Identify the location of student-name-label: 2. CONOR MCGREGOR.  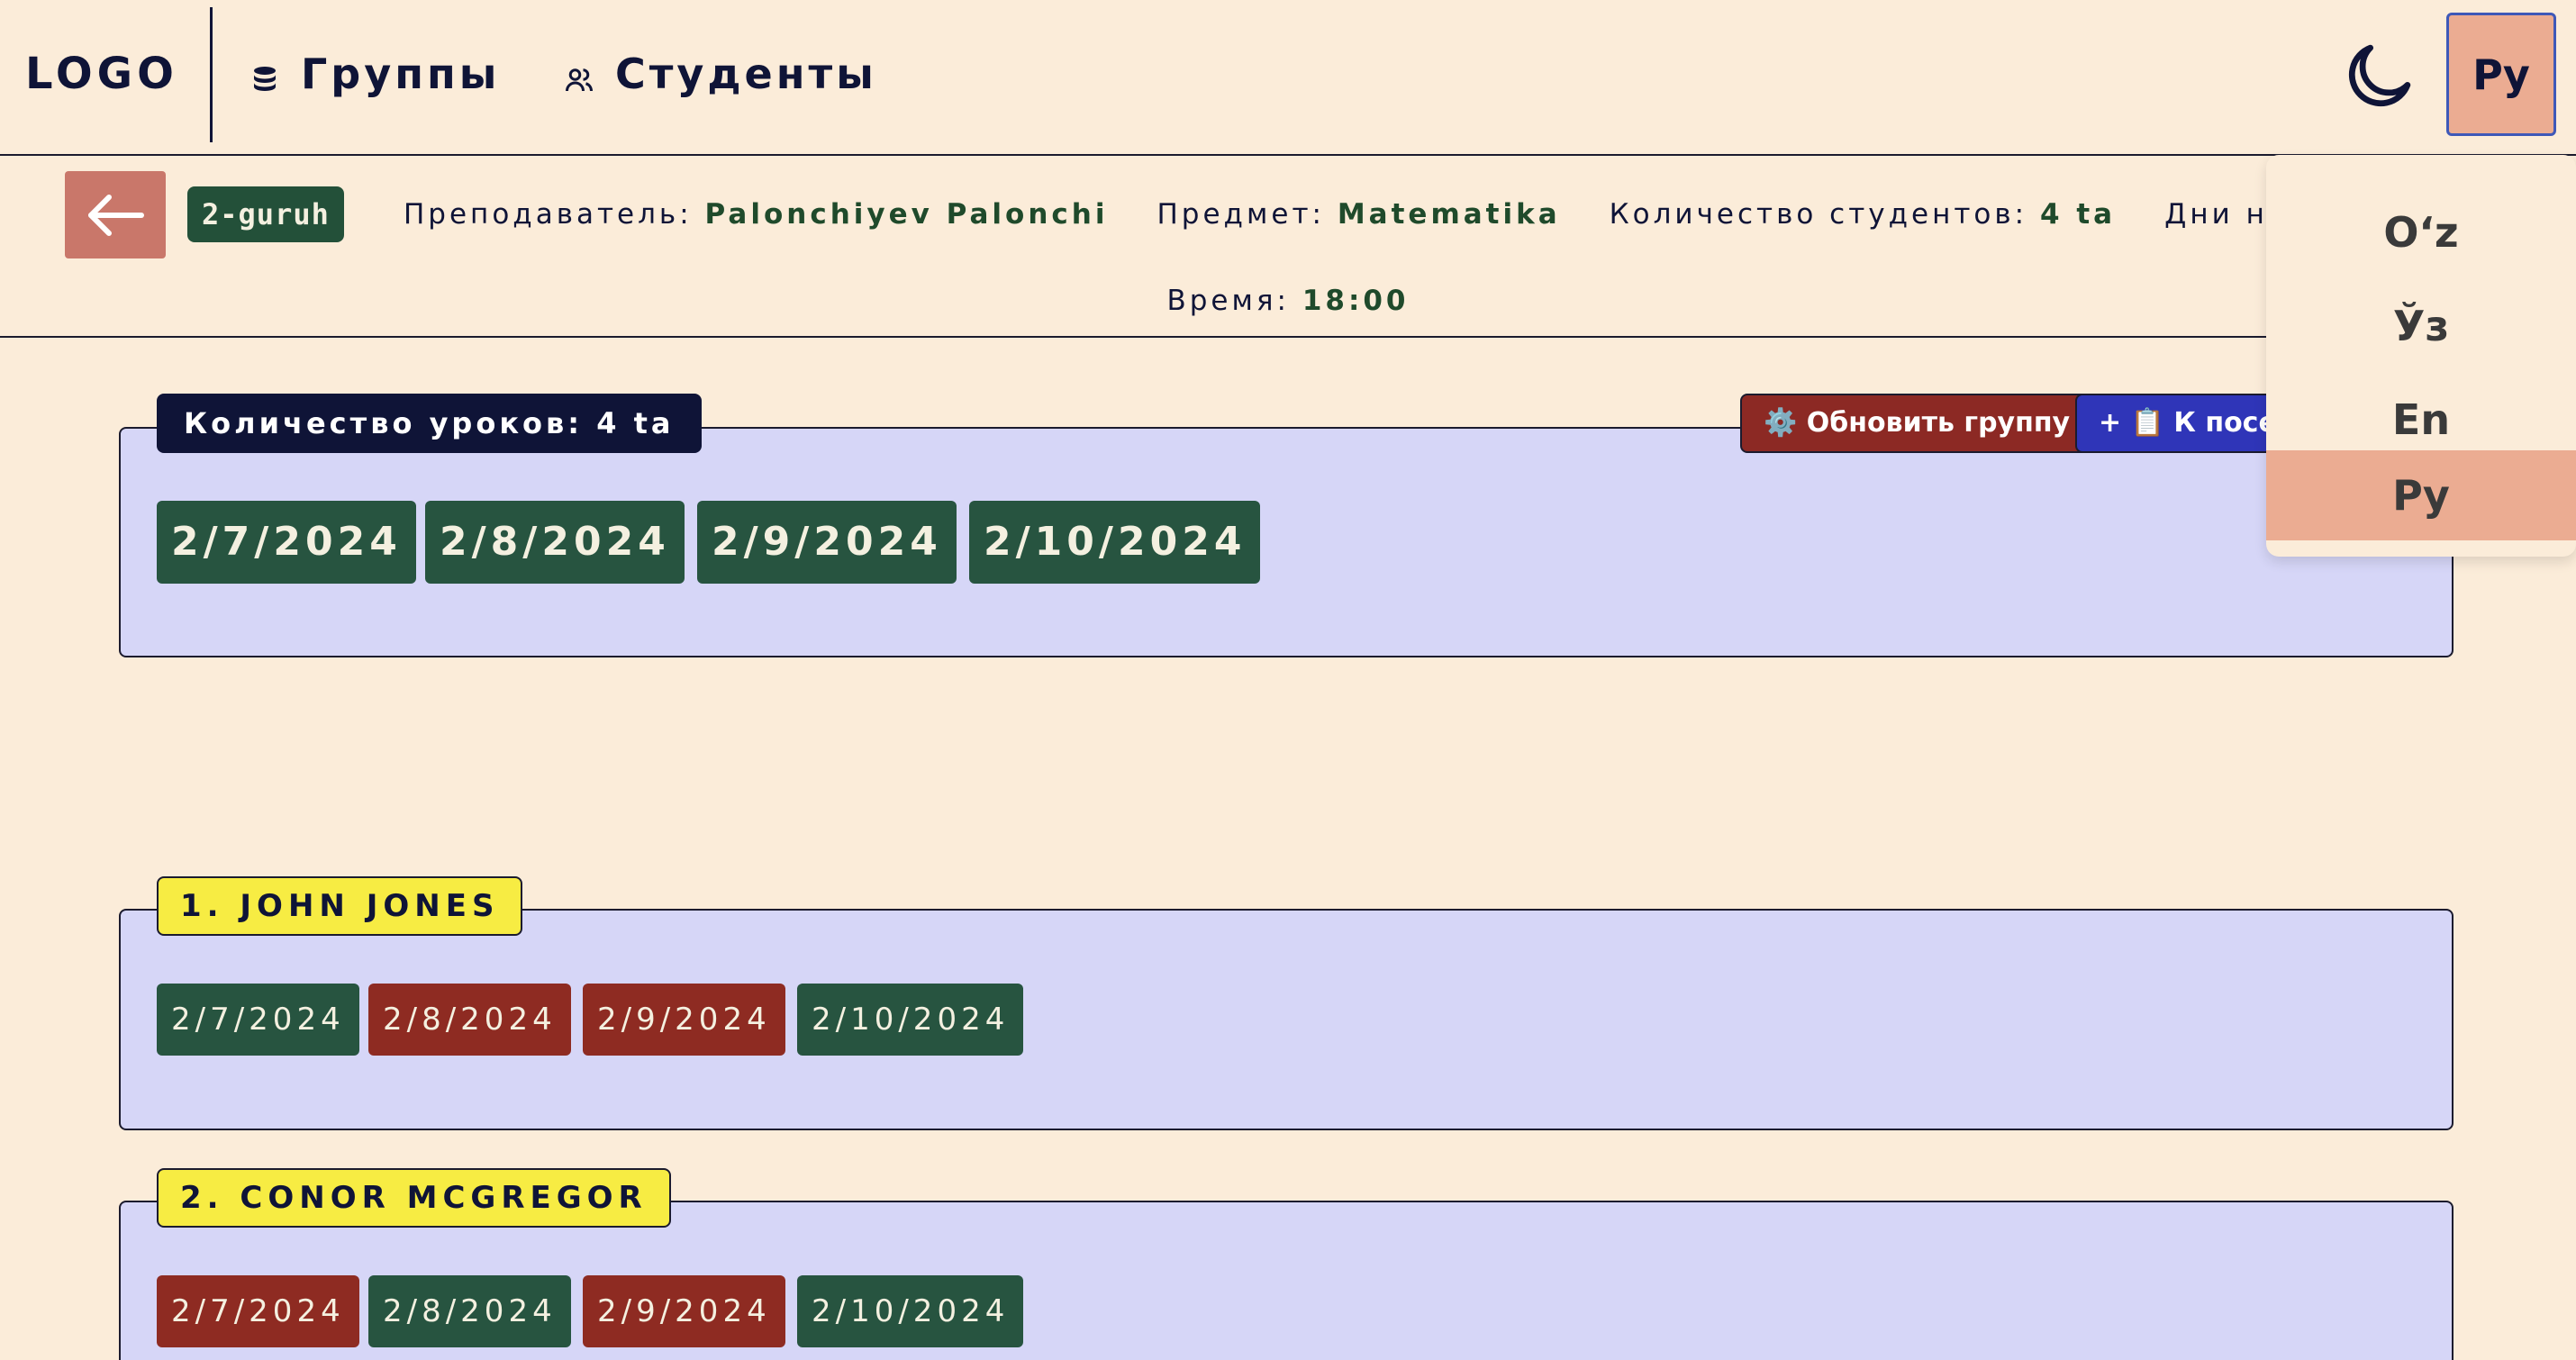
(414, 1198).